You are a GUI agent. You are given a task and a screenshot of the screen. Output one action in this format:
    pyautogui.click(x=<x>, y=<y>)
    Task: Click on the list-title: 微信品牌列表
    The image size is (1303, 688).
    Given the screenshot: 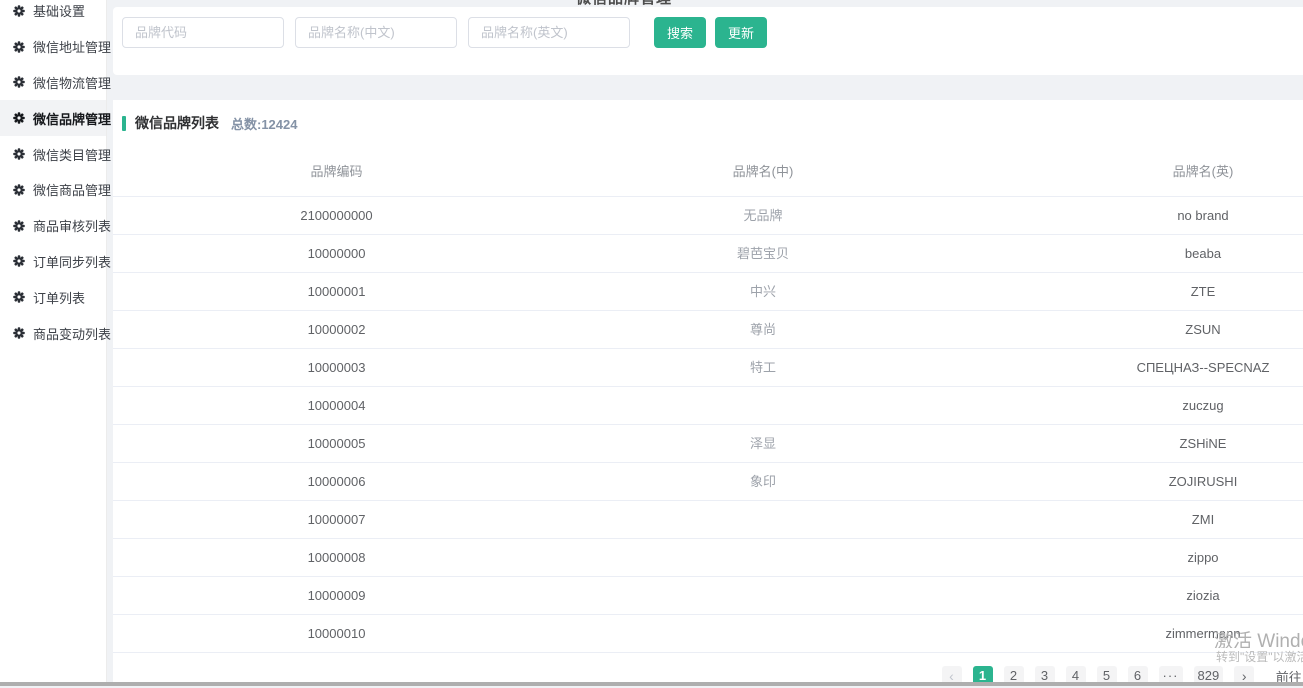 What is the action you would take?
    pyautogui.click(x=177, y=123)
    